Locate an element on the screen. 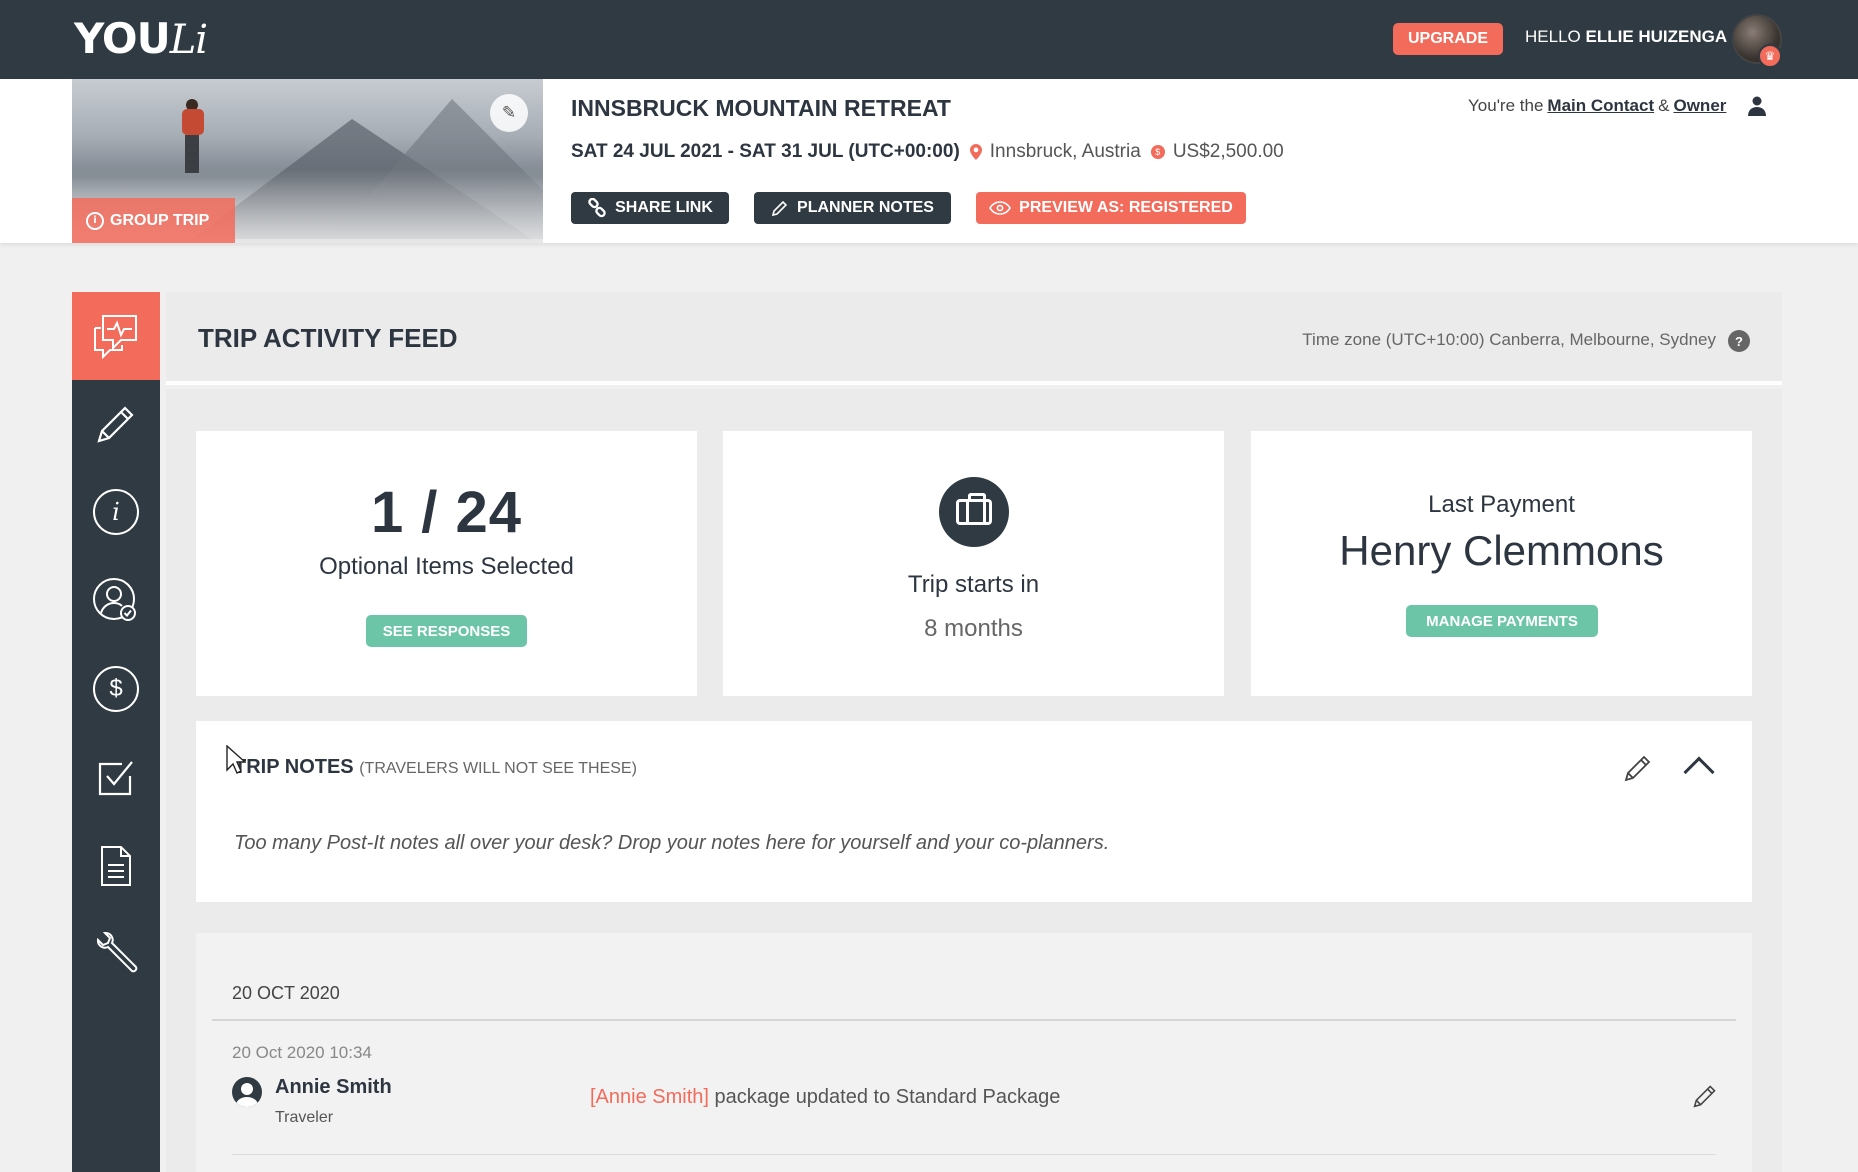 This screenshot has height=1172, width=1858. optional-items-label: Optional Items Selected is located at coordinates (446, 566).